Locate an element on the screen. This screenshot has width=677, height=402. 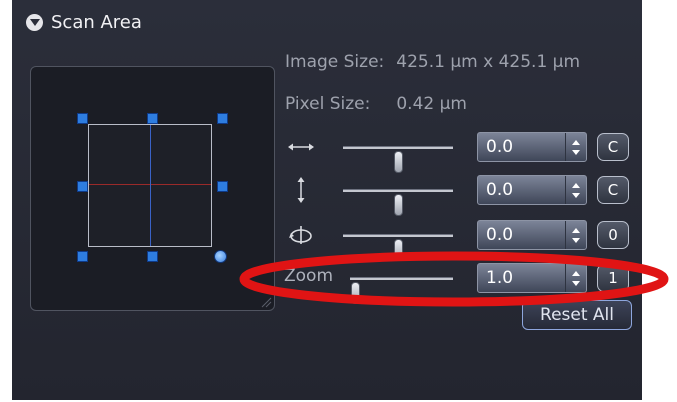
horizontal-arrows-icon is located at coordinates (301, 147).